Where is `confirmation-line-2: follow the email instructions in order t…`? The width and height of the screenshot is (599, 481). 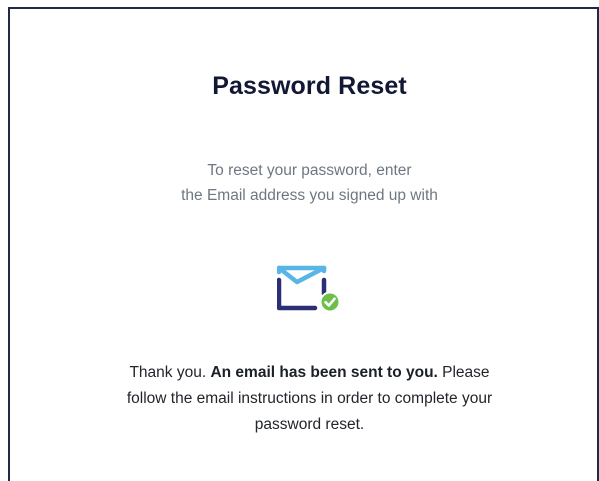
confirmation-line-2: follow the email instructions in order t… is located at coordinates (309, 398).